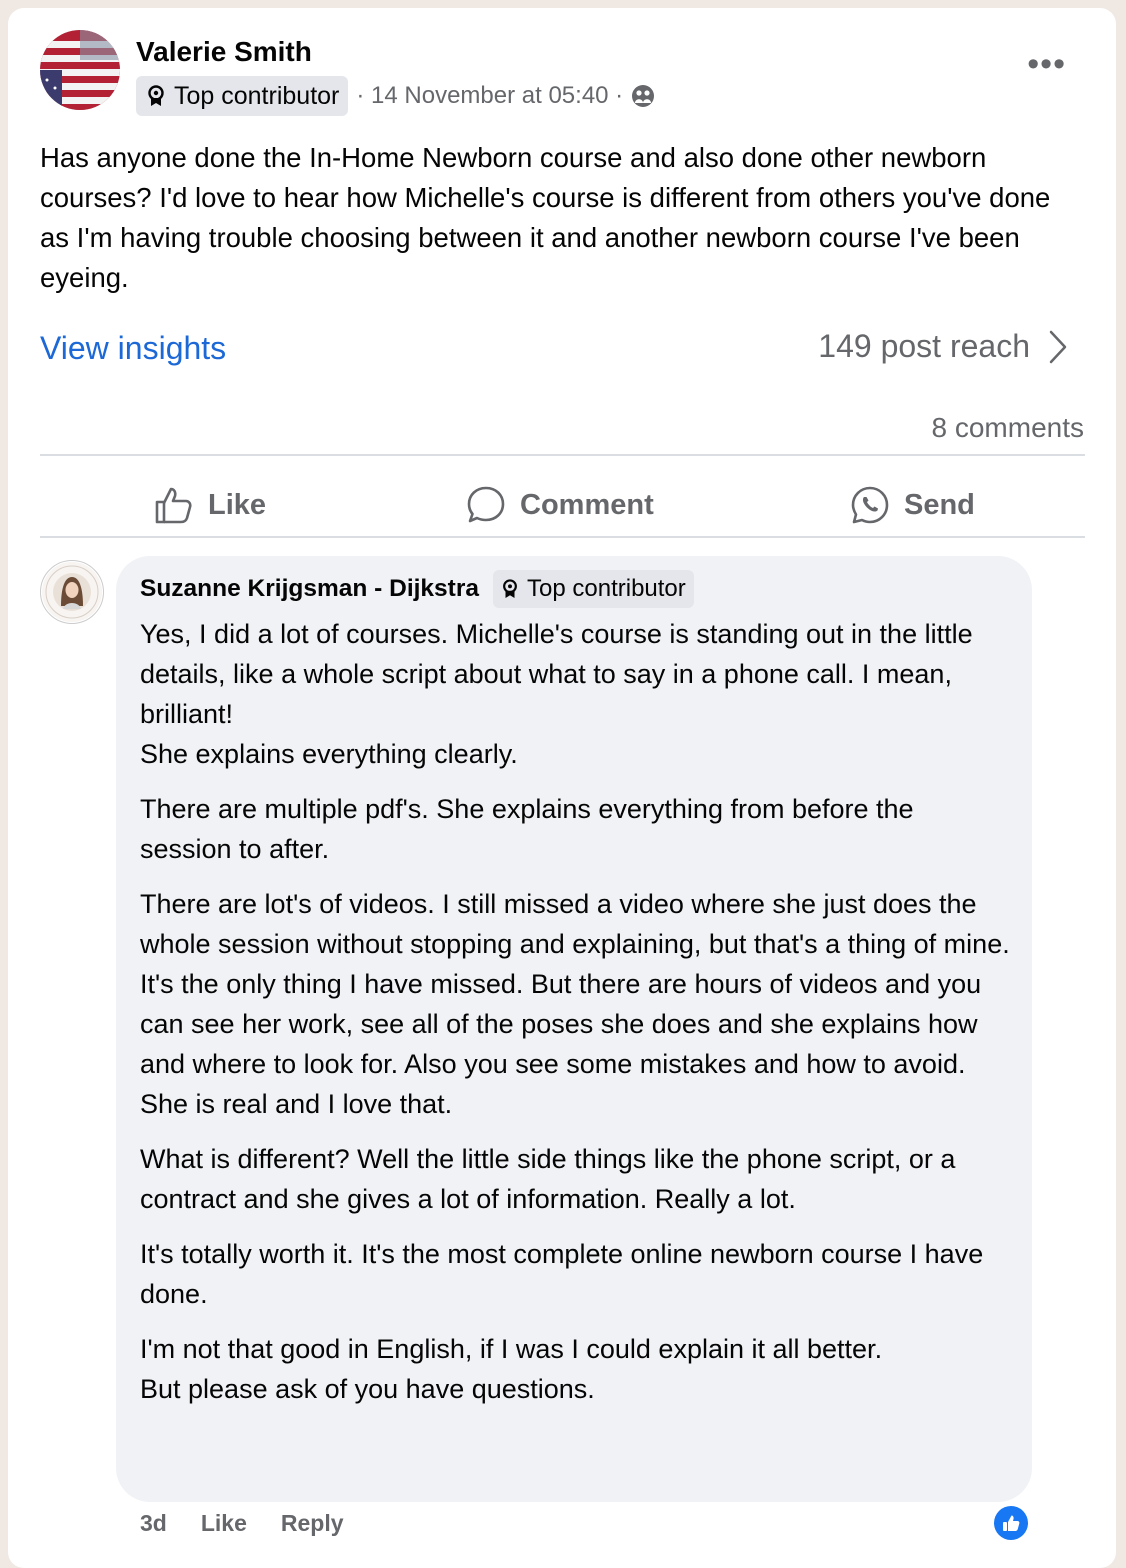  I want to click on author-name: Valerie Smith, so click(224, 52).